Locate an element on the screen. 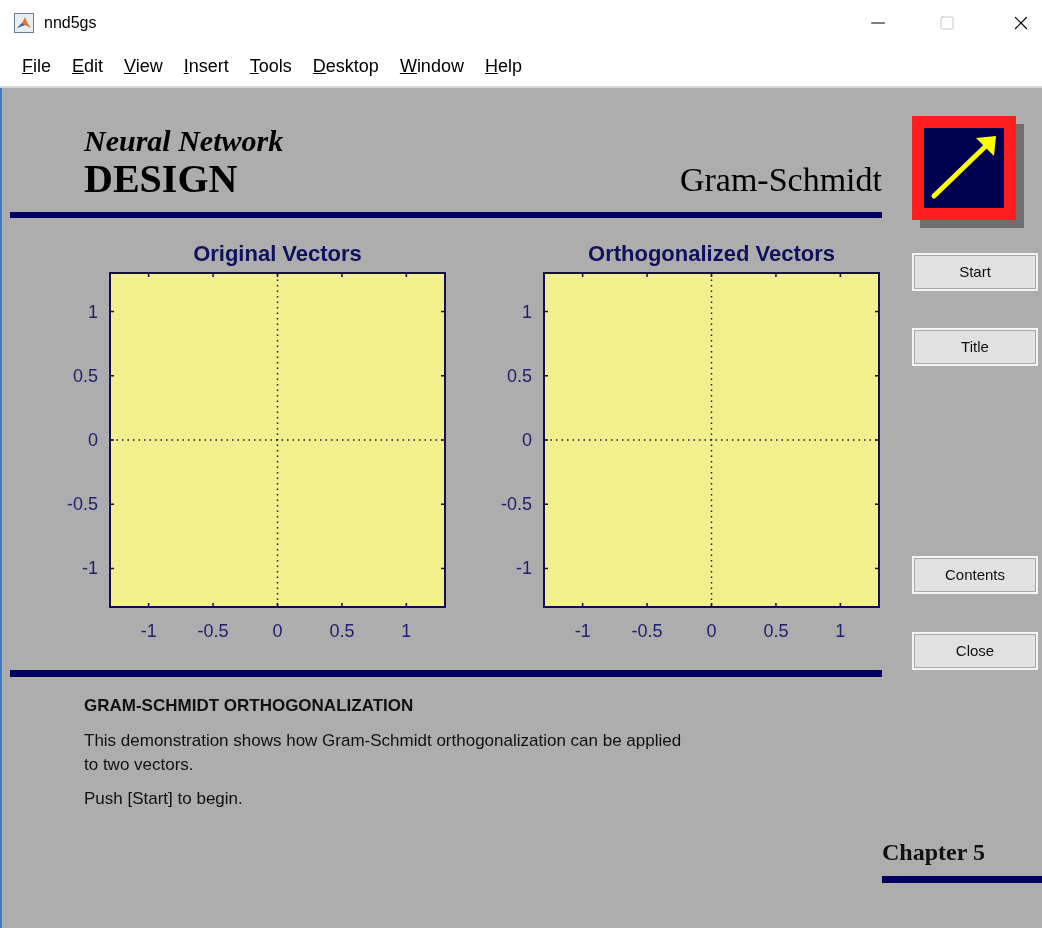 The width and height of the screenshot is (1042, 928). plot-title: Original Vectors is located at coordinates (277, 253).